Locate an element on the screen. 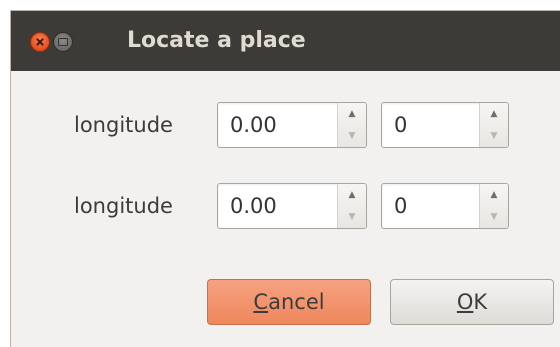 Image resolution: width=560 pixels, height=347 pixels. ok-label: K is located at coordinates (480, 302).